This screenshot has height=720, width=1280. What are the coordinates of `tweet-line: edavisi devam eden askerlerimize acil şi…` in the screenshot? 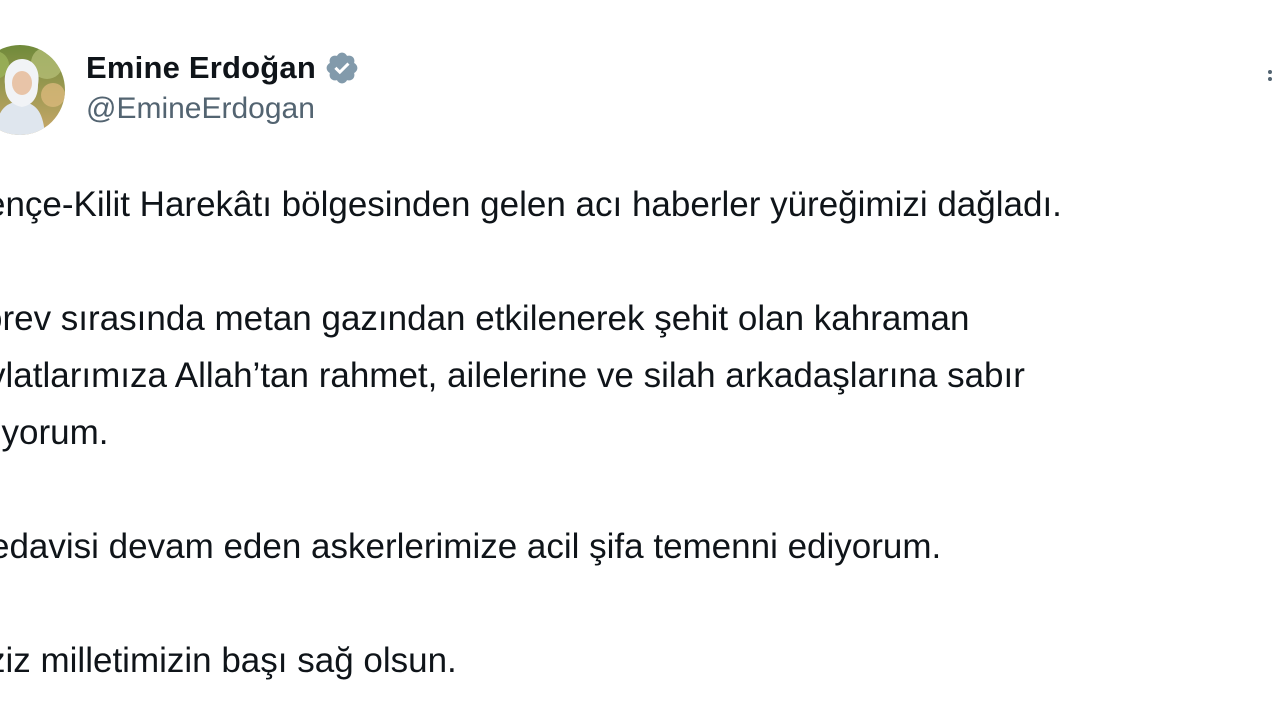 It's located at (471, 546).